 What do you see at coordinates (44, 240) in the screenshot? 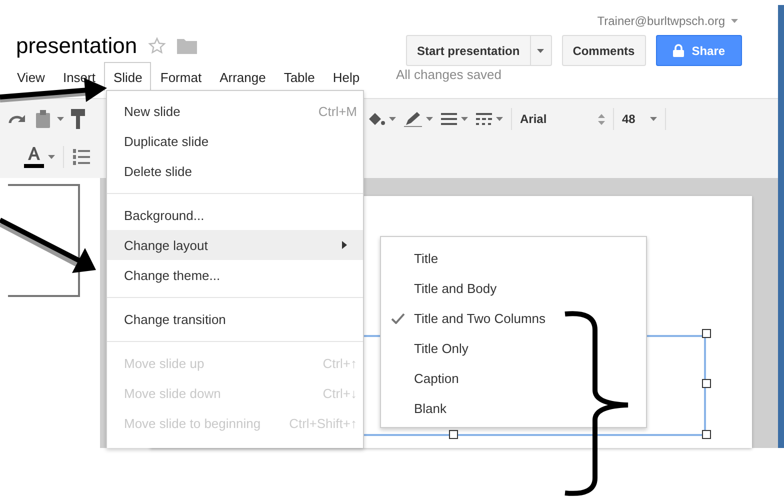
I see `slide-thumbnail` at bounding box center [44, 240].